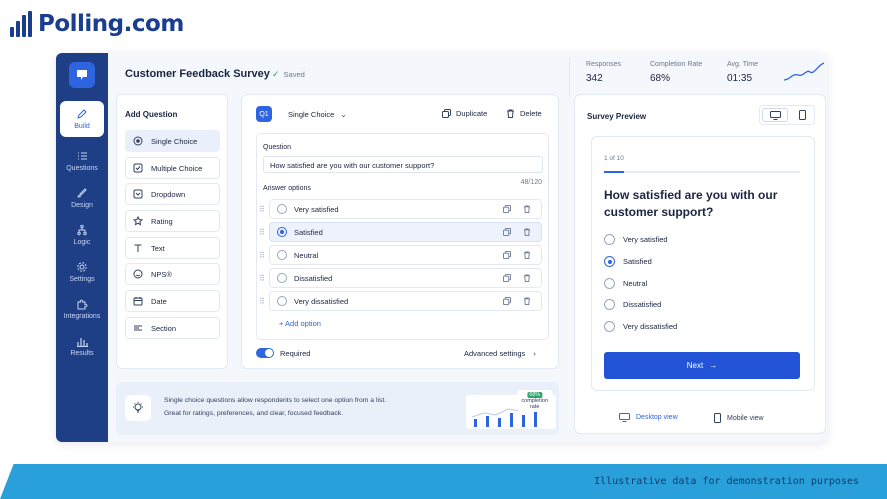 This screenshot has height=499, width=887. What do you see at coordinates (151, 114) in the screenshot?
I see `panel-title: Add Question` at bounding box center [151, 114].